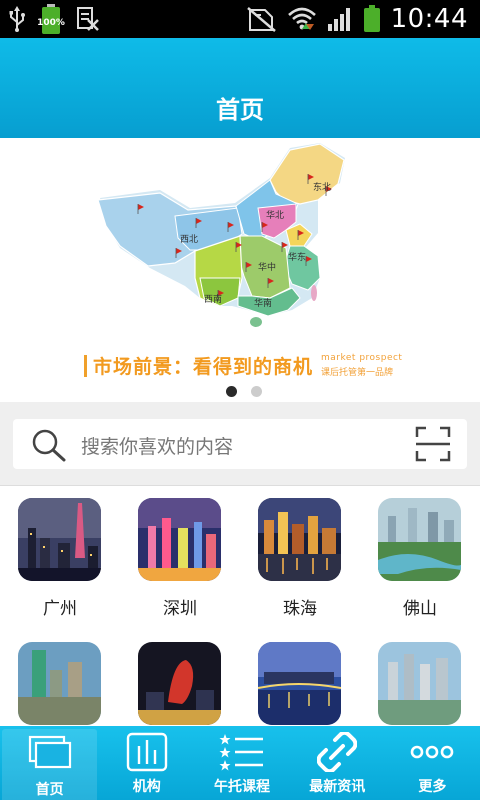 This screenshot has width=480, height=800. I want to click on nav-news: 最新资讯, so click(337, 763).